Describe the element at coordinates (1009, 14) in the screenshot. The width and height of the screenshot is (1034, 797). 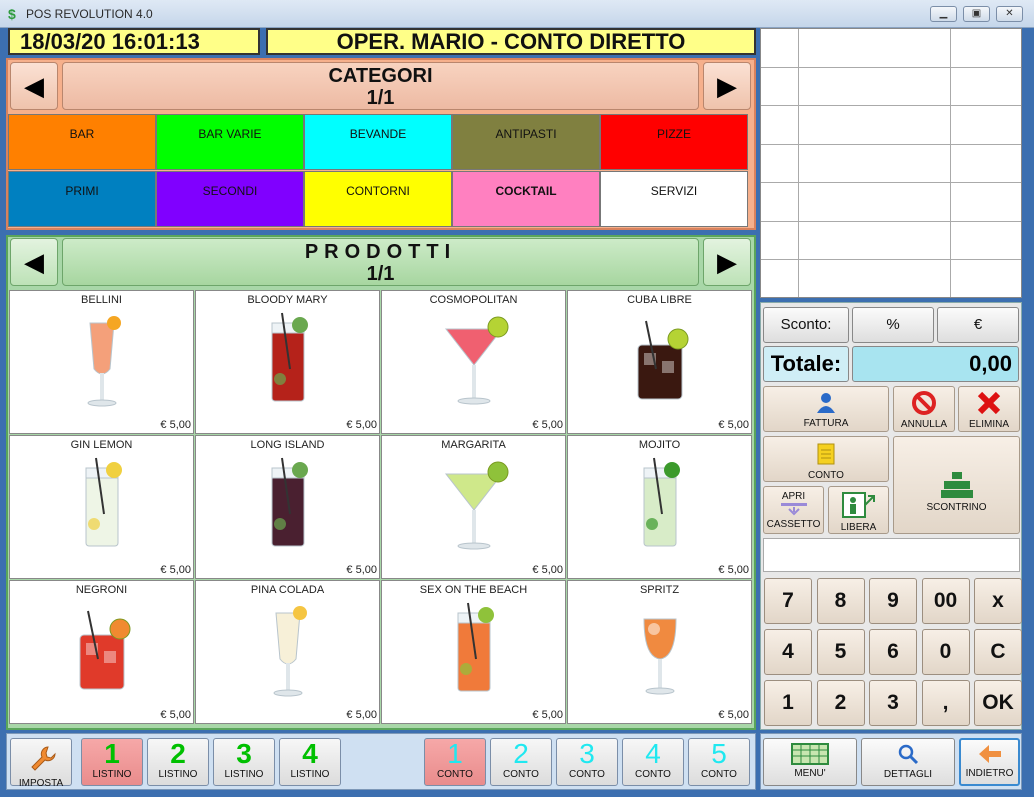
I see `close-button: ✕` at that location.